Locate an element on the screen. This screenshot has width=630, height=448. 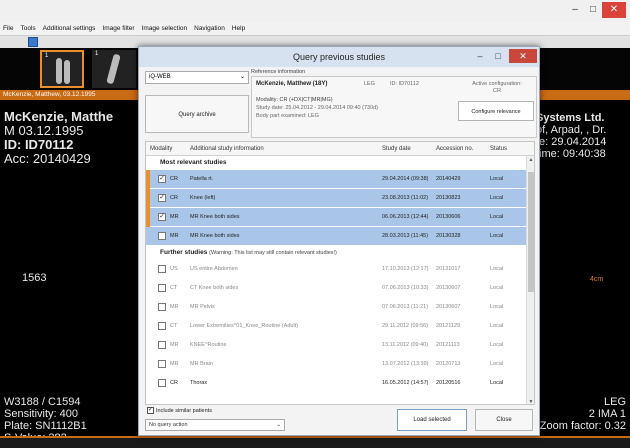
dialog-minimize-button: – is located at coordinates (480, 56).